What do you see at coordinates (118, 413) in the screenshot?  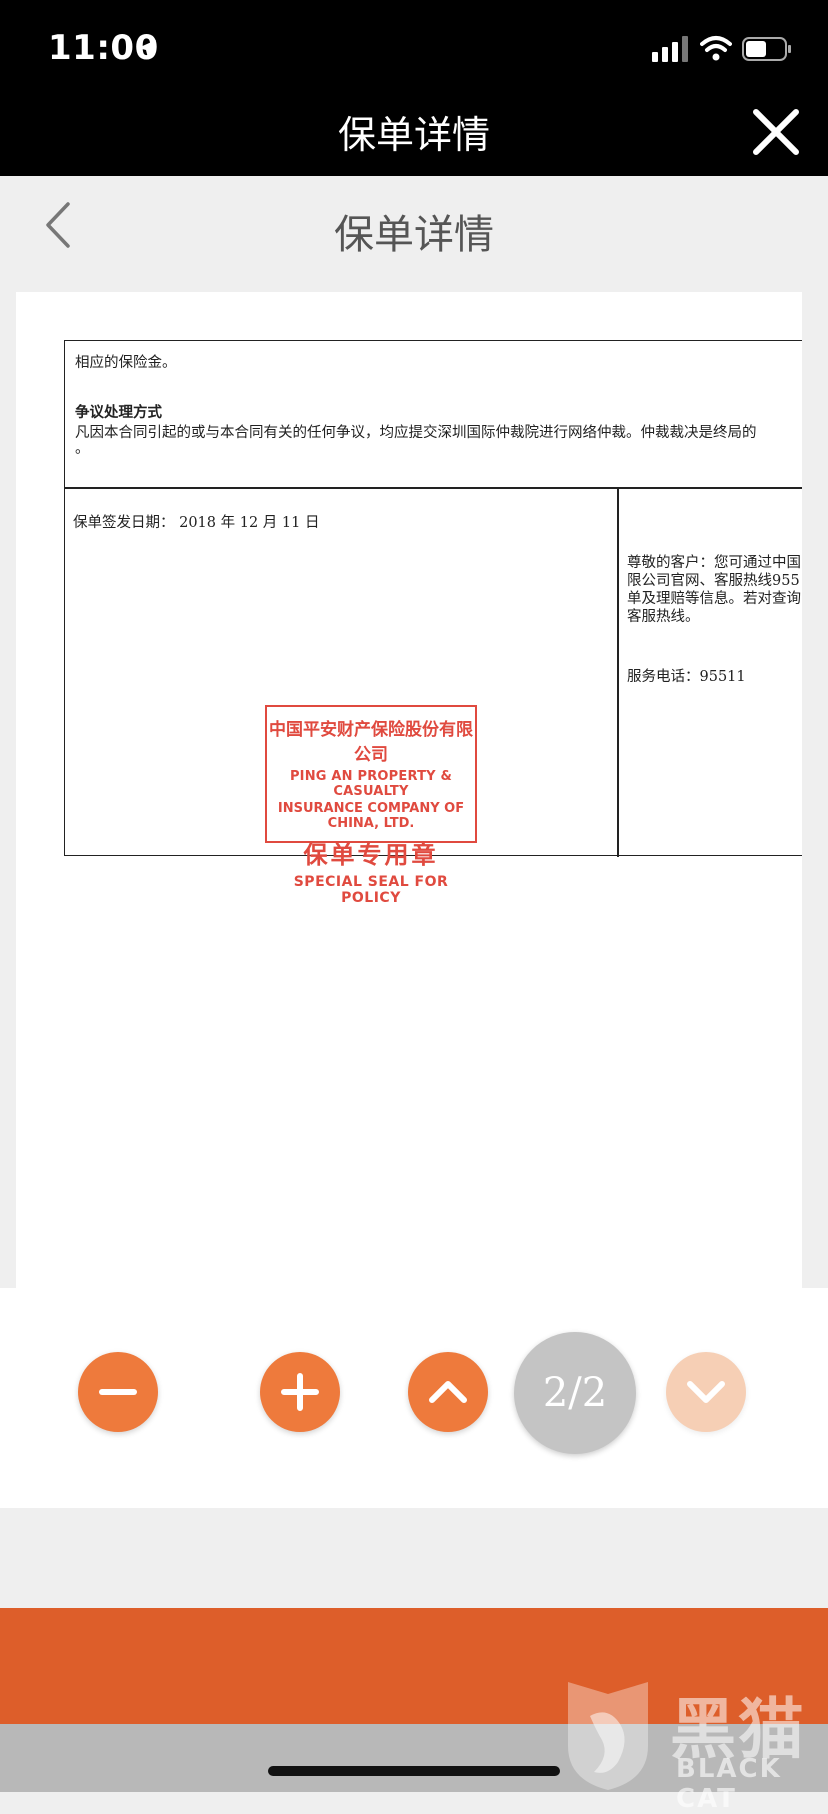 I see `section-heading: 争议处理方式` at bounding box center [118, 413].